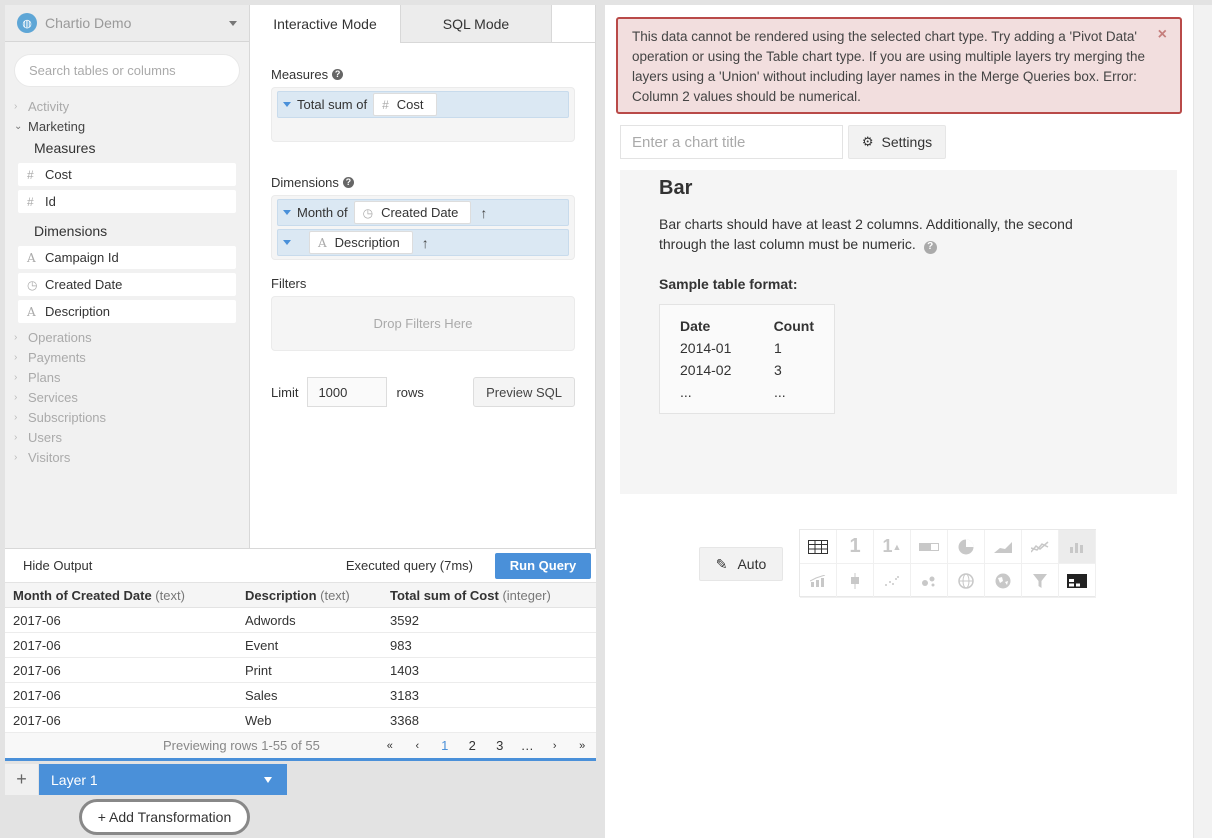  Describe the element at coordinates (163, 779) in the screenshot. I see `layer-tab: Layer 1` at that location.